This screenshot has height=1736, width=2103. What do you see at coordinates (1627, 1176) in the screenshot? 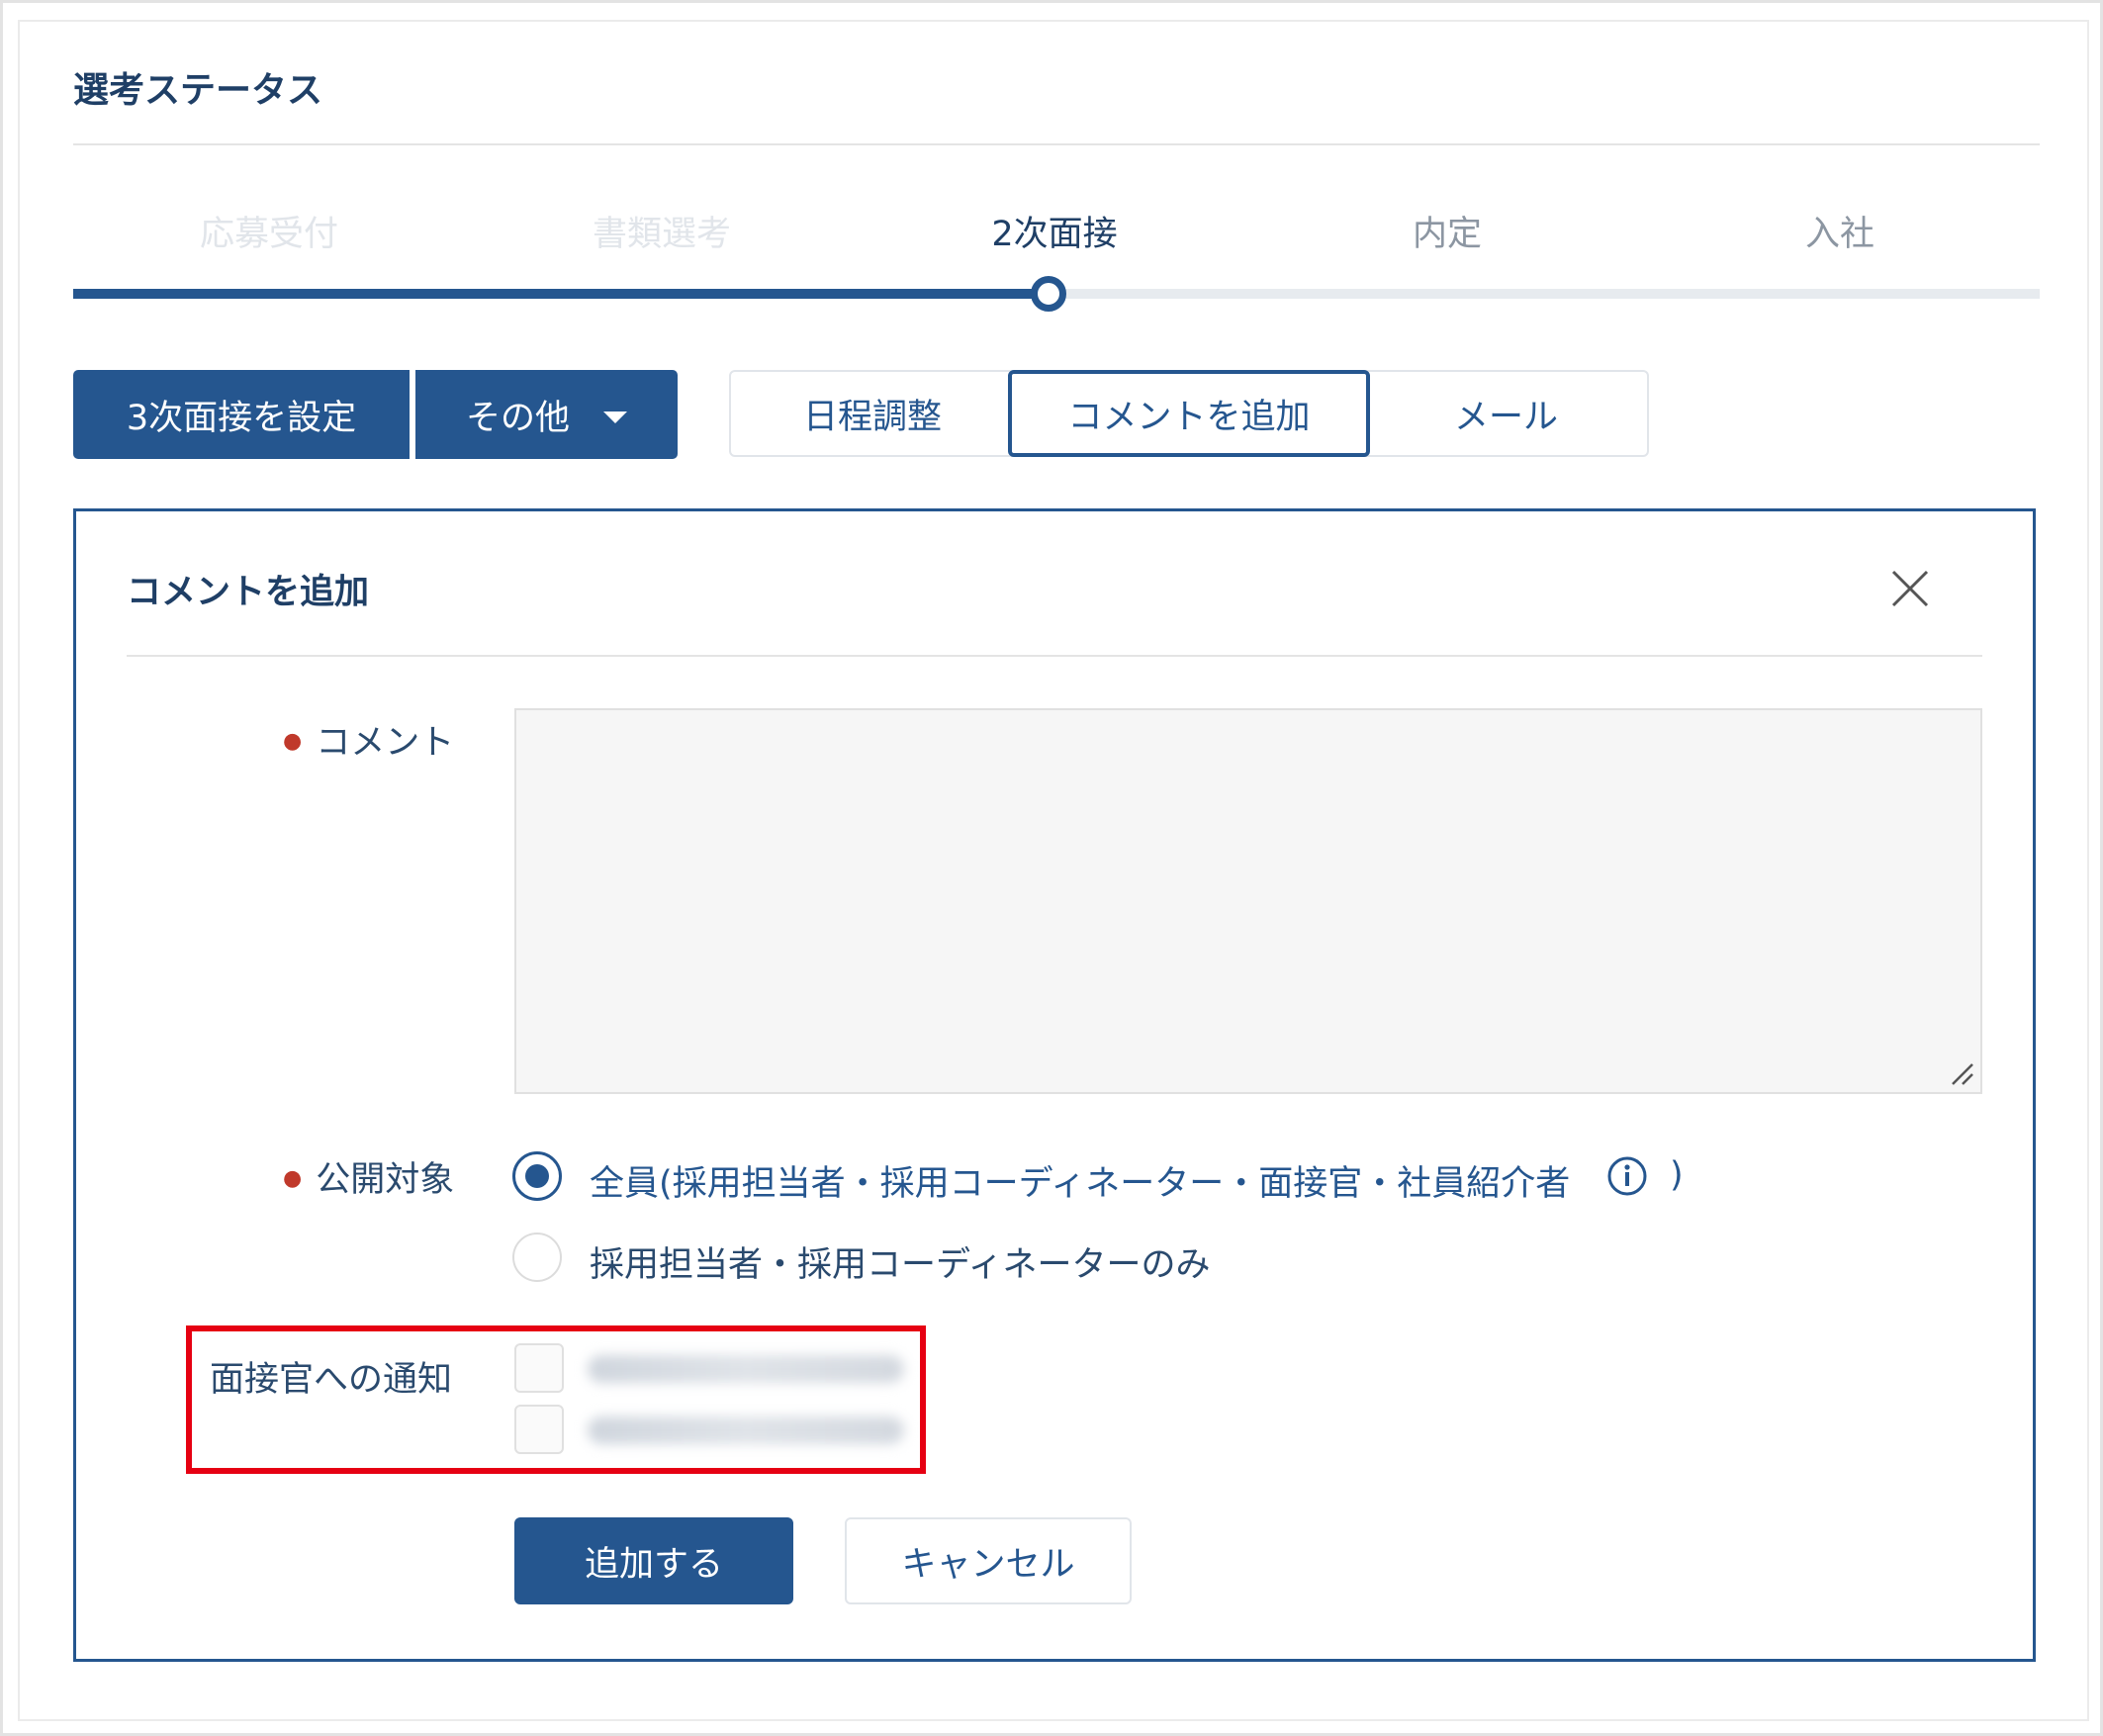
I see `info-icon` at bounding box center [1627, 1176].